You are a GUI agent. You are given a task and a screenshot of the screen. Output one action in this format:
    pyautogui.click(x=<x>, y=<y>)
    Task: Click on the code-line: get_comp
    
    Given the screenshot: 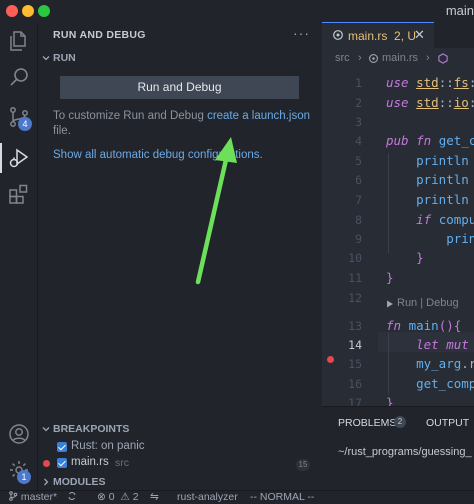 What is the action you would take?
    pyautogui.click(x=430, y=383)
    